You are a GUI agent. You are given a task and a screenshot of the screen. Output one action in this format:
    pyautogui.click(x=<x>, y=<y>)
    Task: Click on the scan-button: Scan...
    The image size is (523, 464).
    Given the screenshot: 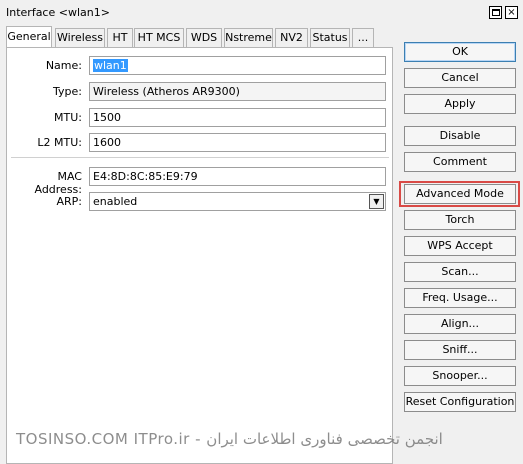 What is the action you would take?
    pyautogui.click(x=460, y=272)
    